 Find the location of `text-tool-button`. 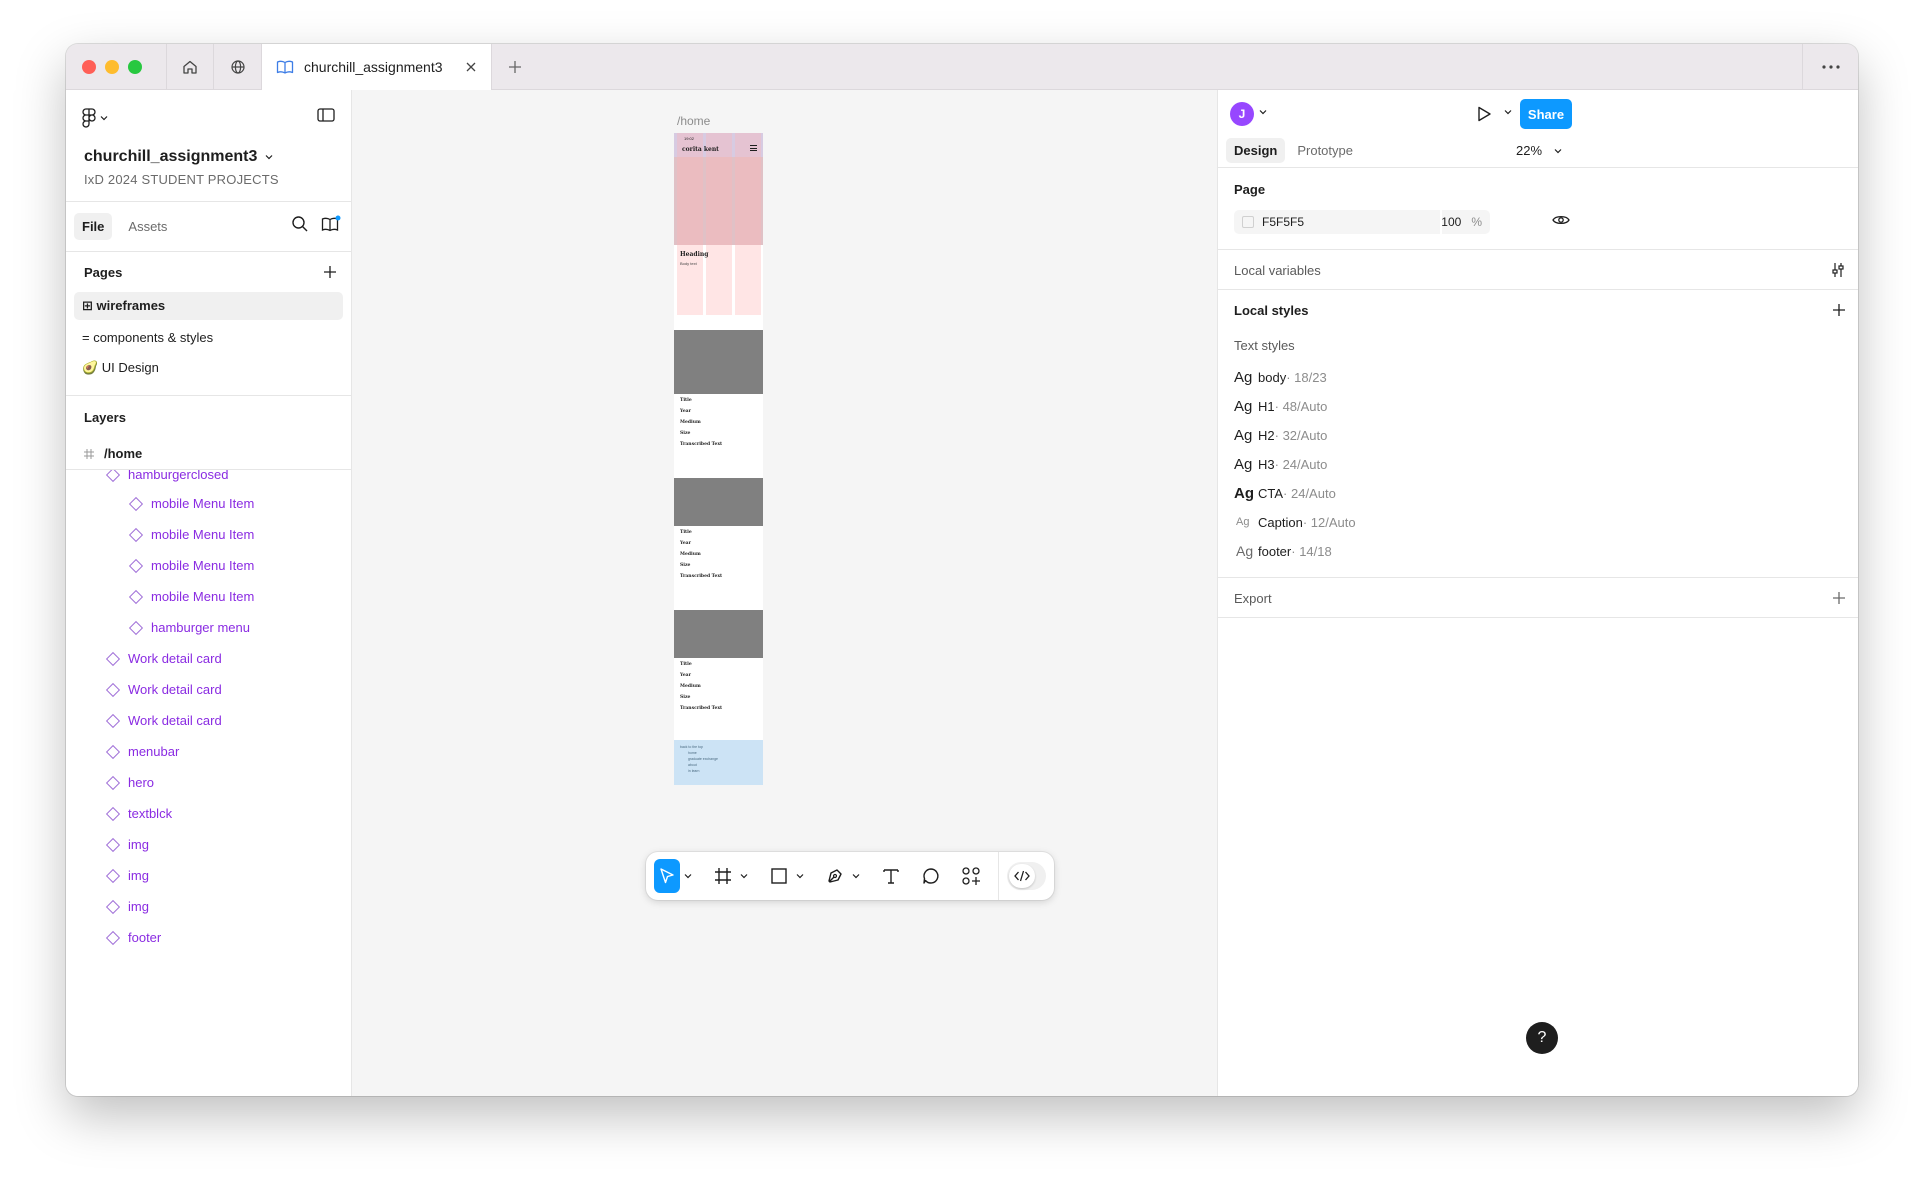

text-tool-button is located at coordinates (891, 876).